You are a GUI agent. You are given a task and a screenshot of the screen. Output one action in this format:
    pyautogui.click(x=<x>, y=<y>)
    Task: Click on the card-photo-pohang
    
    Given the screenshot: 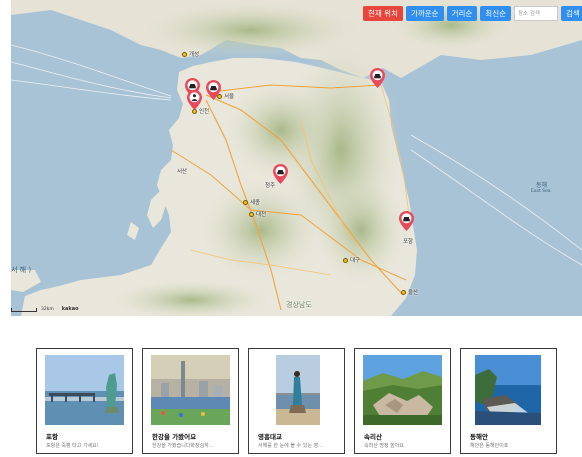 What is the action you would take?
    pyautogui.click(x=84, y=390)
    